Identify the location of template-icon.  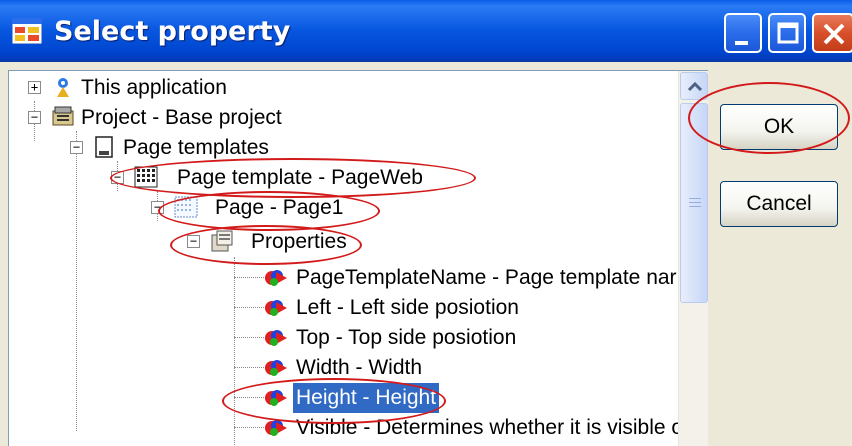
(146, 177).